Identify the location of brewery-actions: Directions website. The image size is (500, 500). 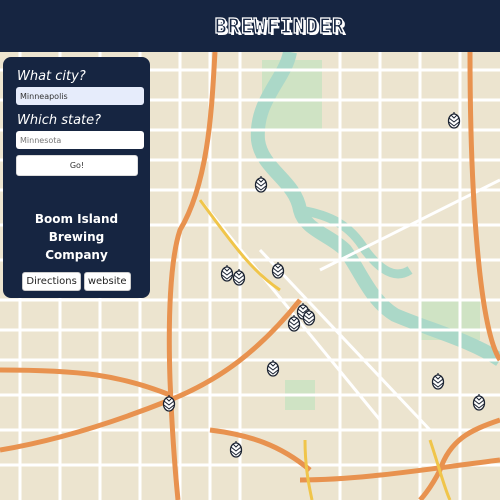
(76, 281).